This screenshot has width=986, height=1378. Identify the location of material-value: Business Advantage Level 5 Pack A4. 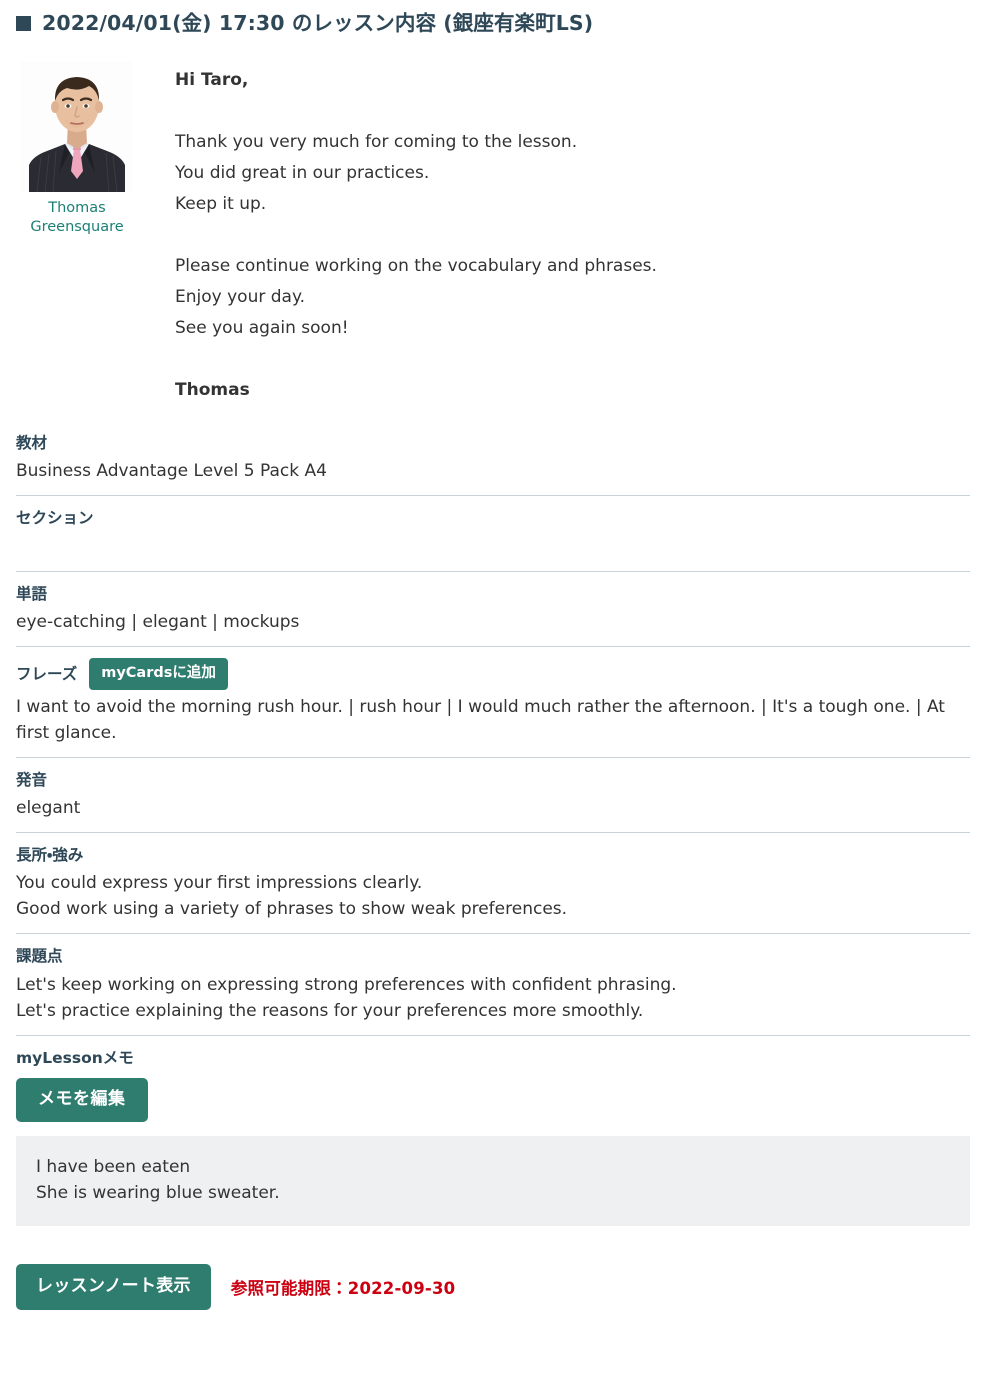
(171, 471).